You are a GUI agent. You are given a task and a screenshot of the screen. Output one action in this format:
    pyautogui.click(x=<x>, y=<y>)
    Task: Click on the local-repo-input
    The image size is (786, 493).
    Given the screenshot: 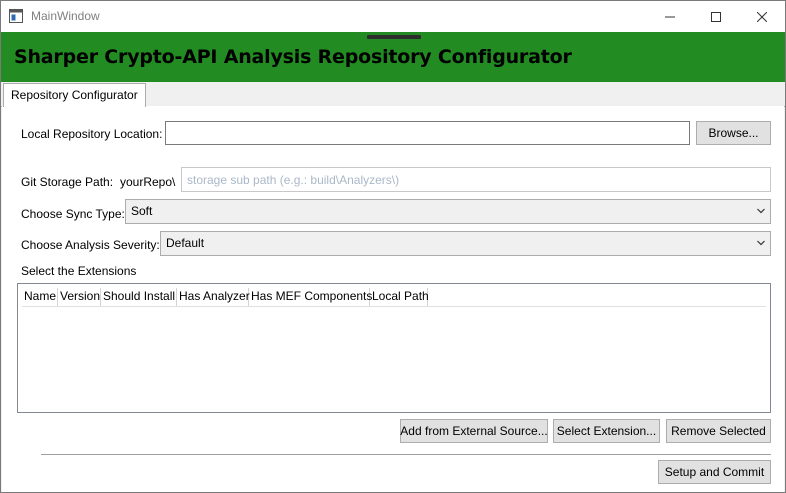 What is the action you would take?
    pyautogui.click(x=427, y=133)
    